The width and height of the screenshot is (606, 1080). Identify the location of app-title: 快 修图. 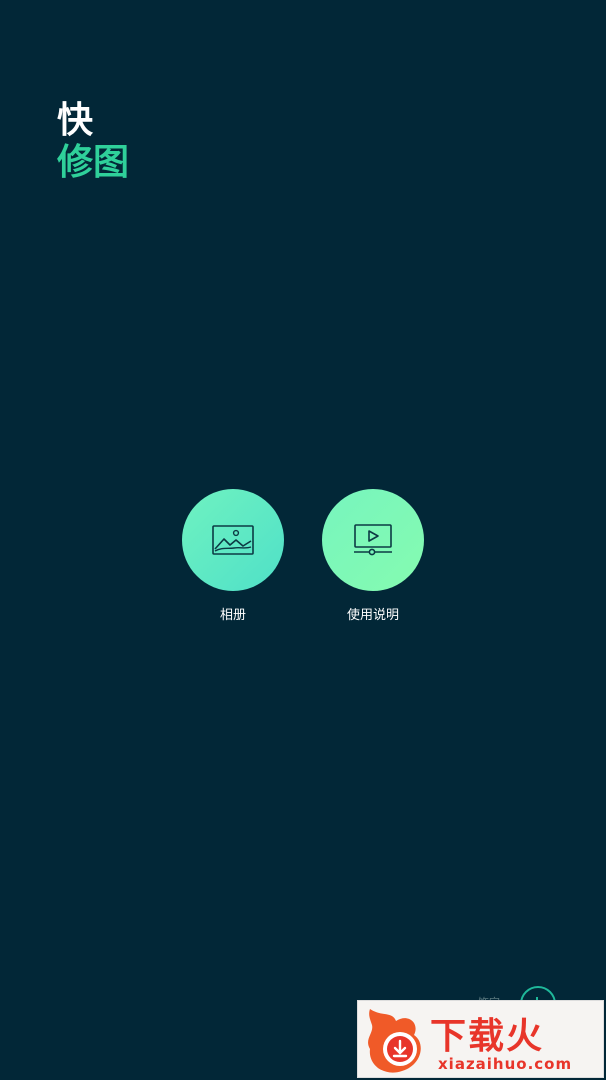
(93, 142).